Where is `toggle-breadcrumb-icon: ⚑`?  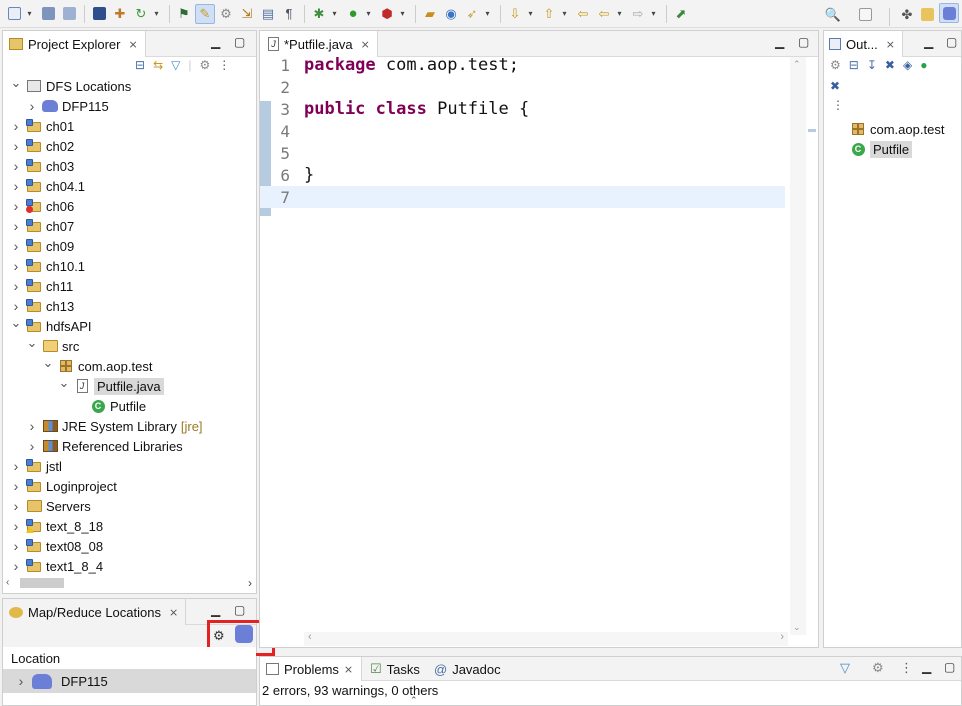 toggle-breadcrumb-icon: ⚑ is located at coordinates (184, 14).